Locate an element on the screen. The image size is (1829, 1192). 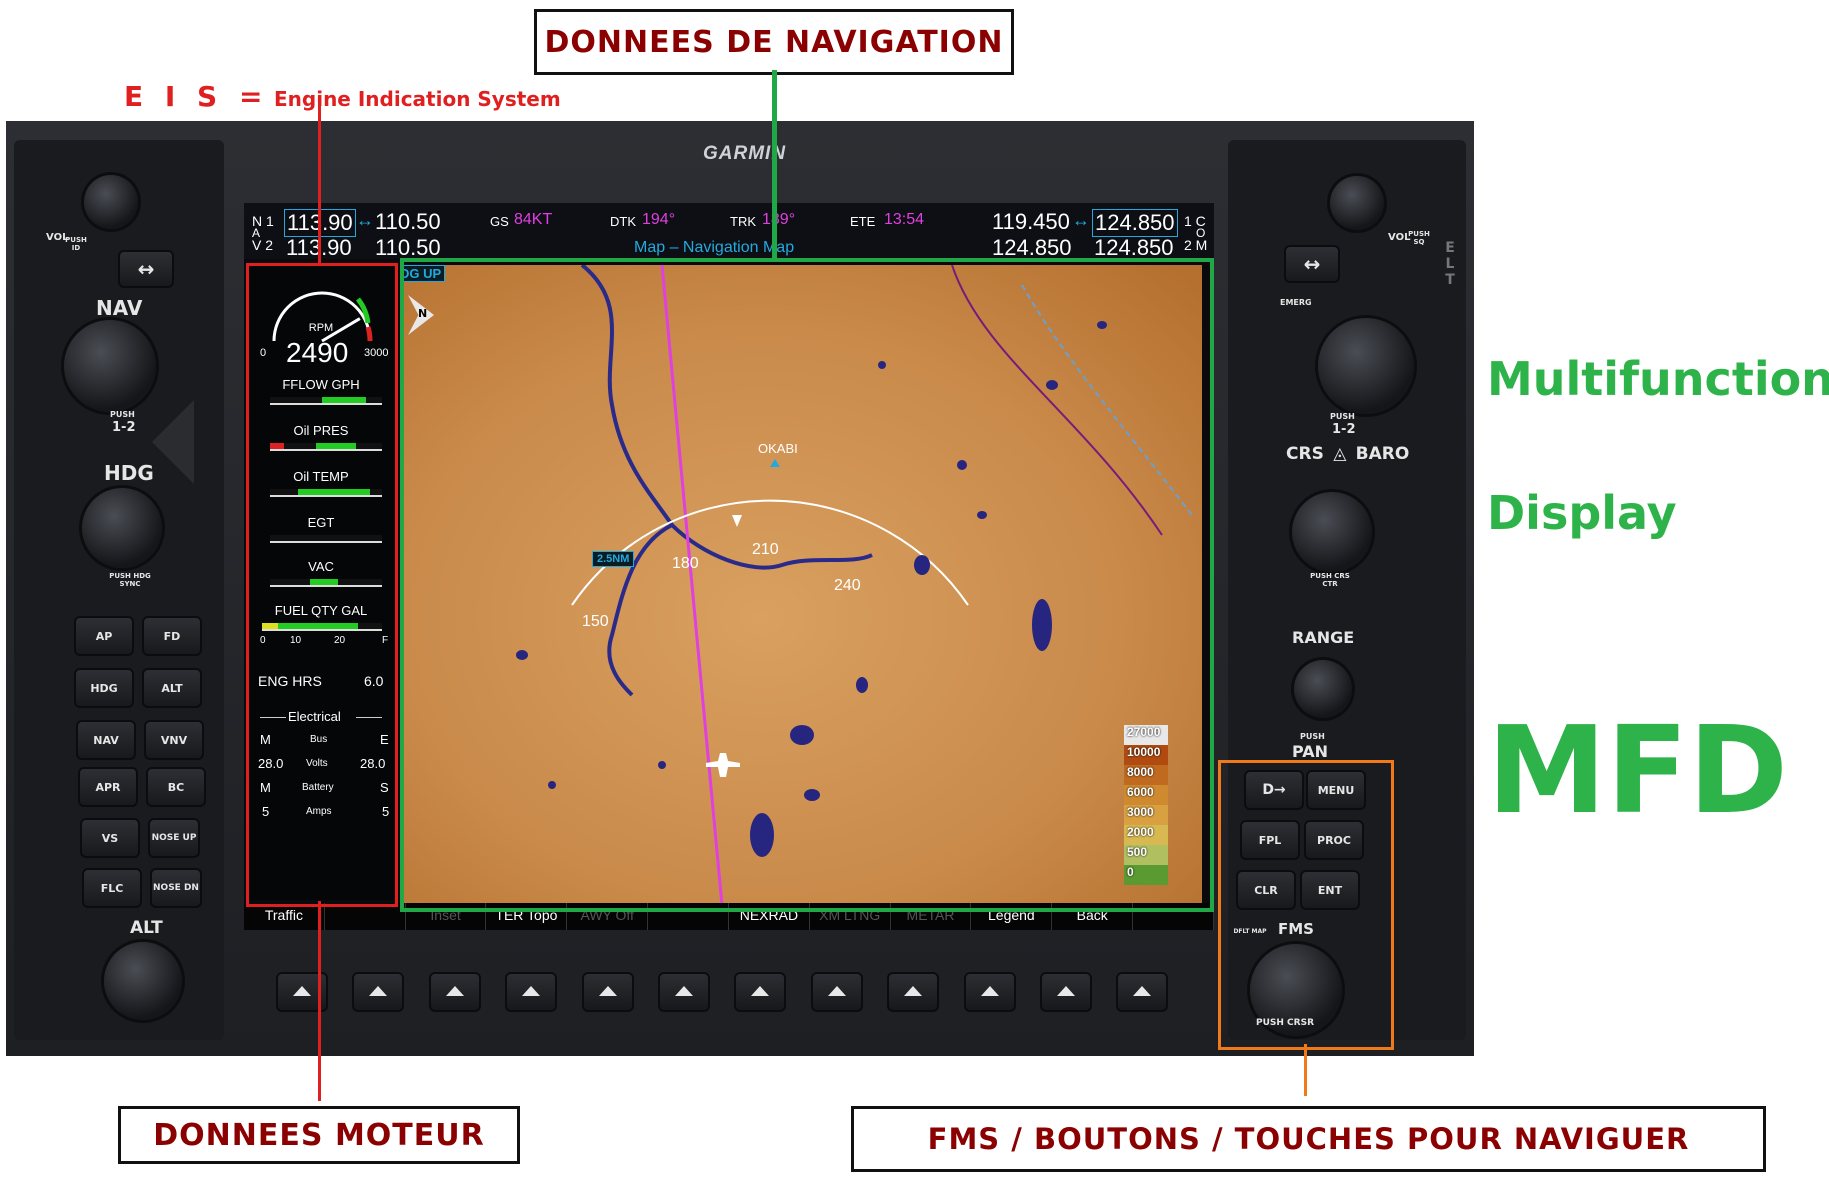
fms-buttons-caption: FMS / BOUTONS / TOUCHES POUR NAVIGUER is located at coordinates (1308, 1139).